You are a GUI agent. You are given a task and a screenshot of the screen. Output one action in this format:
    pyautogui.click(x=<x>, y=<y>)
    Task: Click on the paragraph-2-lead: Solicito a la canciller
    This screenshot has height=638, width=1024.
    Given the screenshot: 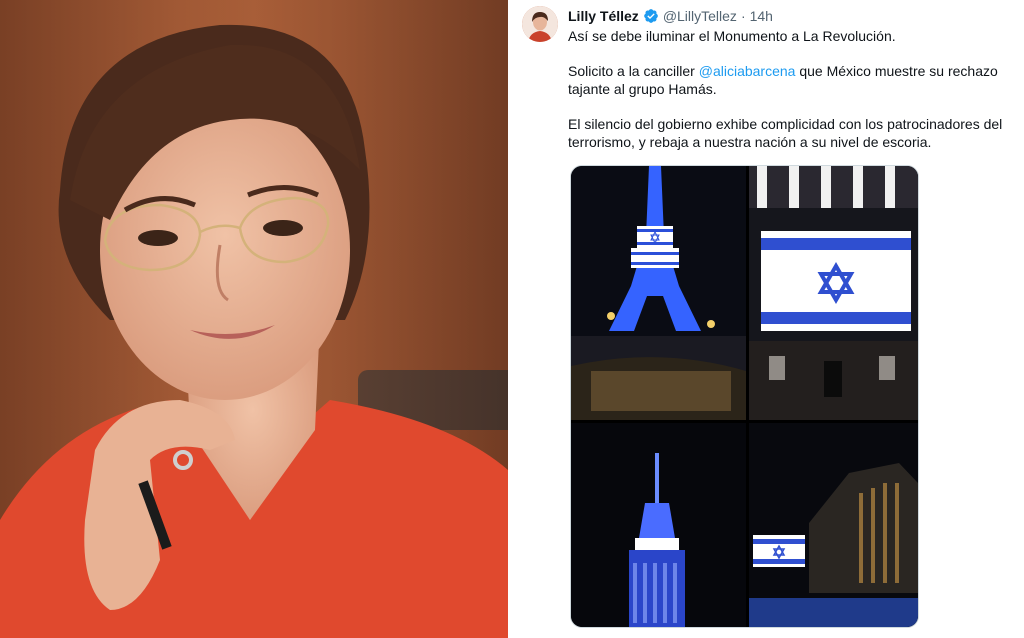 What is the action you would take?
    pyautogui.click(x=633, y=71)
    